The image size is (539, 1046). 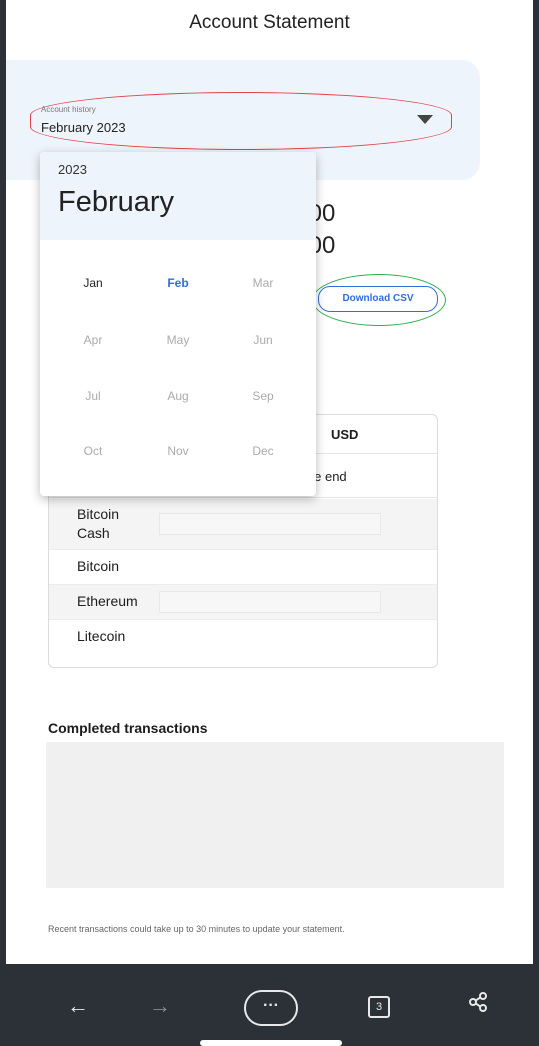 What do you see at coordinates (478, 1002) in the screenshot?
I see `share-glyph` at bounding box center [478, 1002].